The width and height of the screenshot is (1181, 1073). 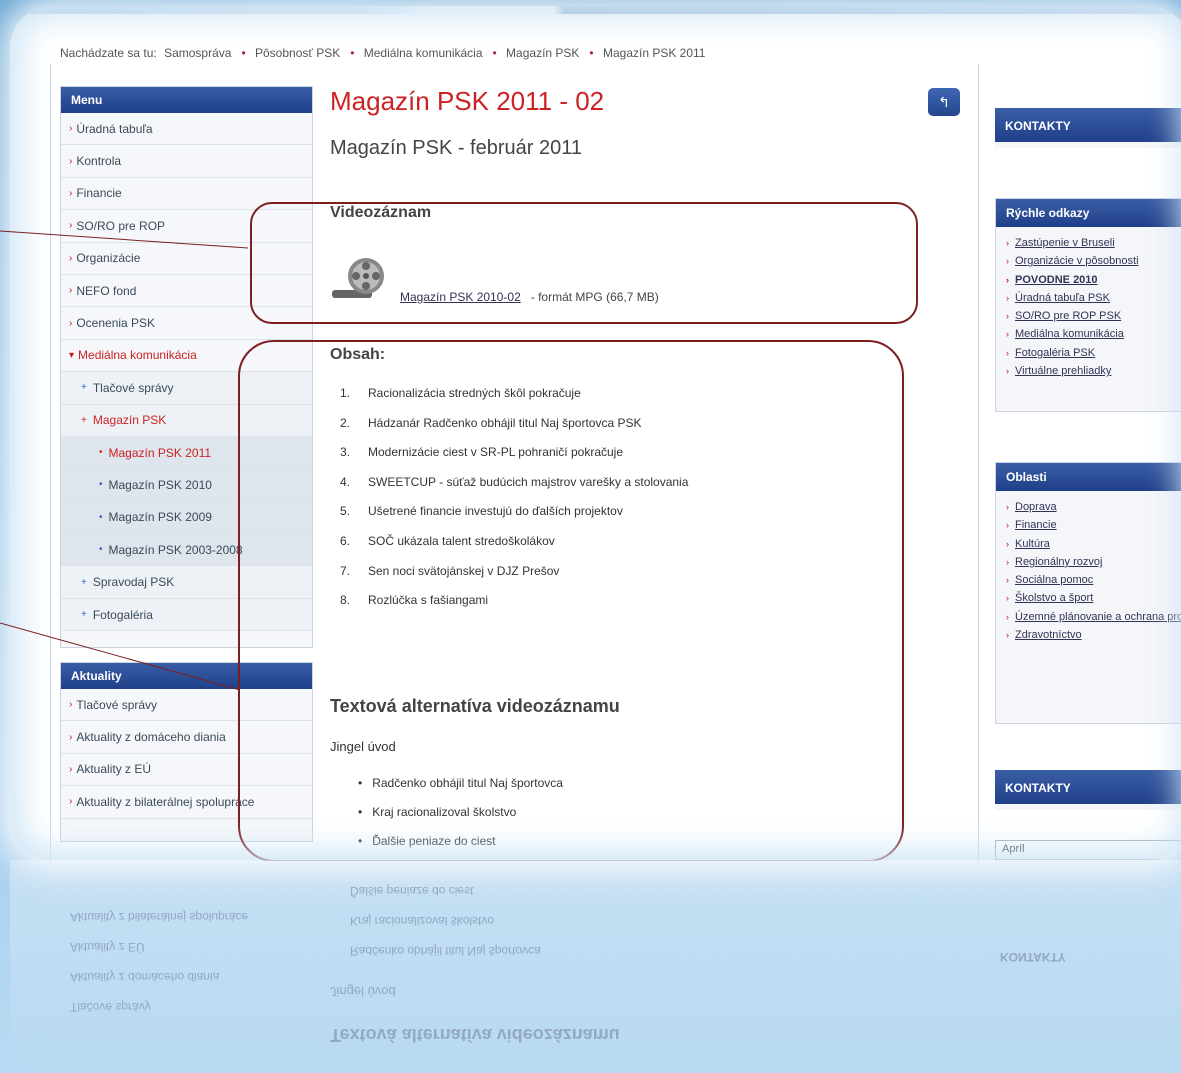 I want to click on areas-title: Oblasti, so click(x=1088, y=477).